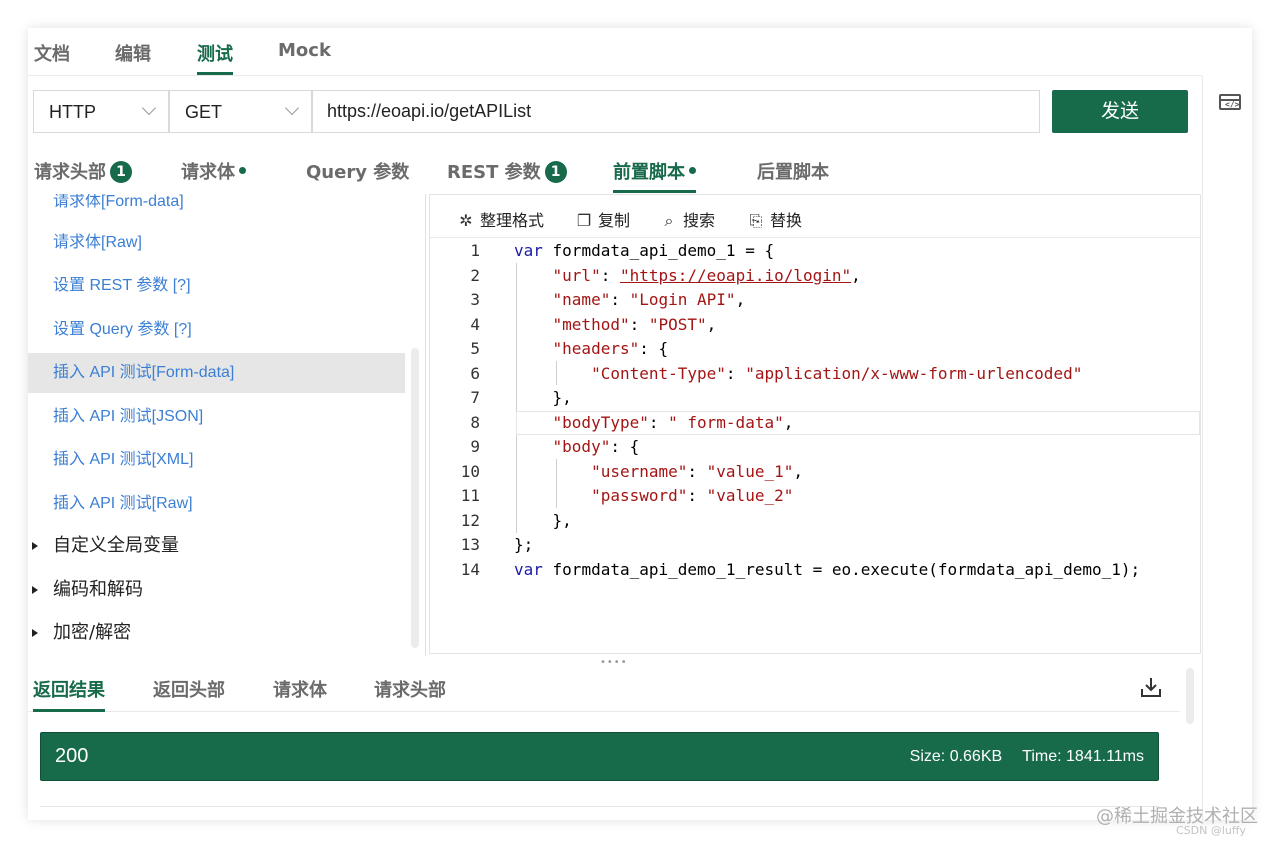 The height and width of the screenshot is (847, 1280). What do you see at coordinates (216, 504) in the screenshot?
I see `snippet-item: 插入 API 测试[Raw]` at bounding box center [216, 504].